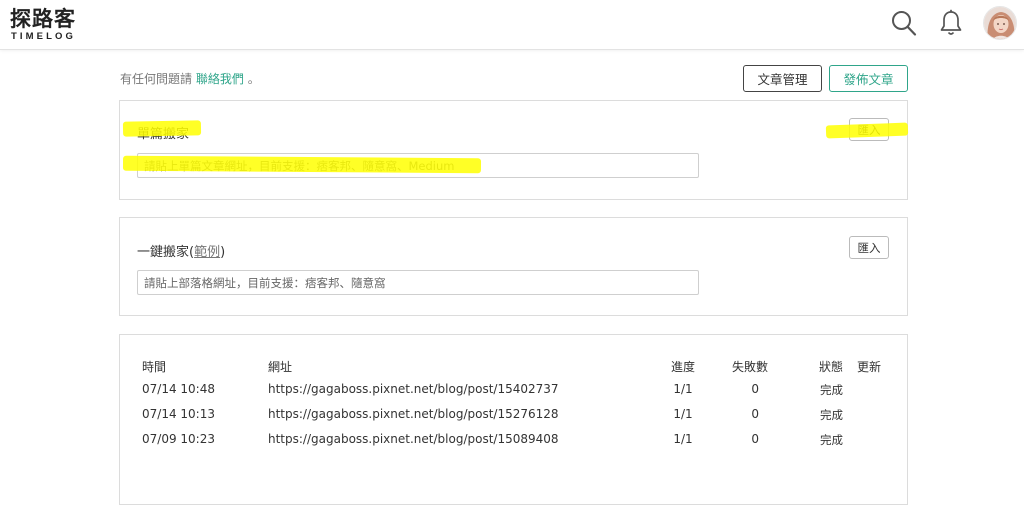  Describe the element at coordinates (156, 79) in the screenshot. I see `contact-prefix: 有任何問題請` at that location.